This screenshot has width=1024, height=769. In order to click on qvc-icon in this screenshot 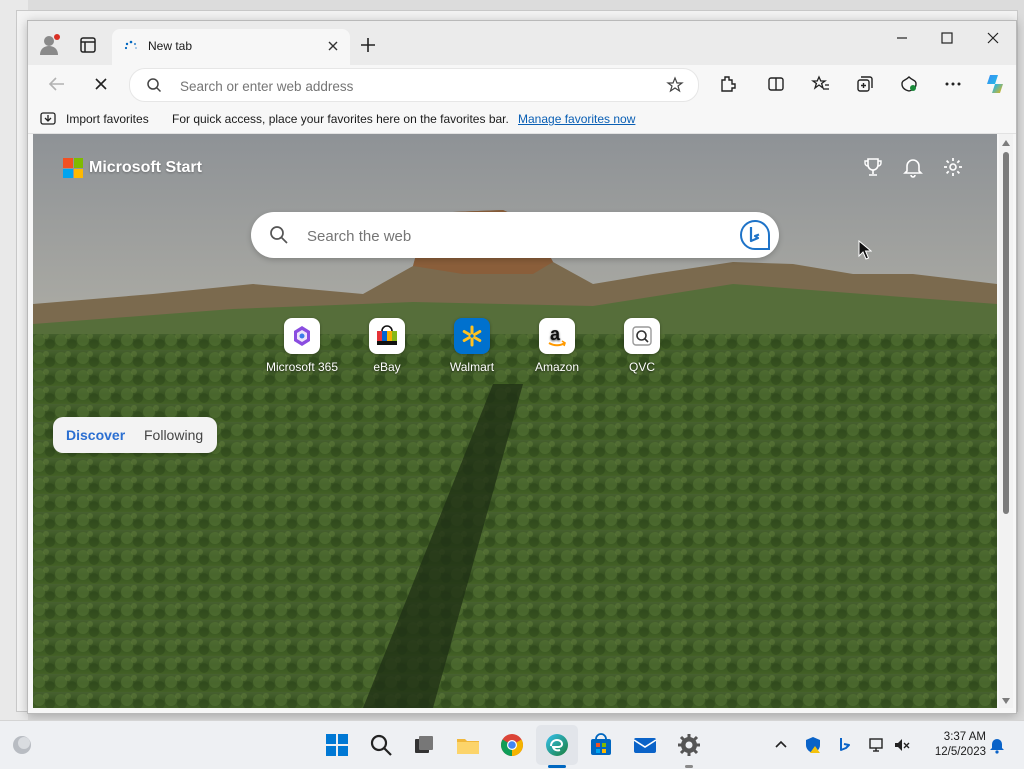, I will do `click(642, 336)`.